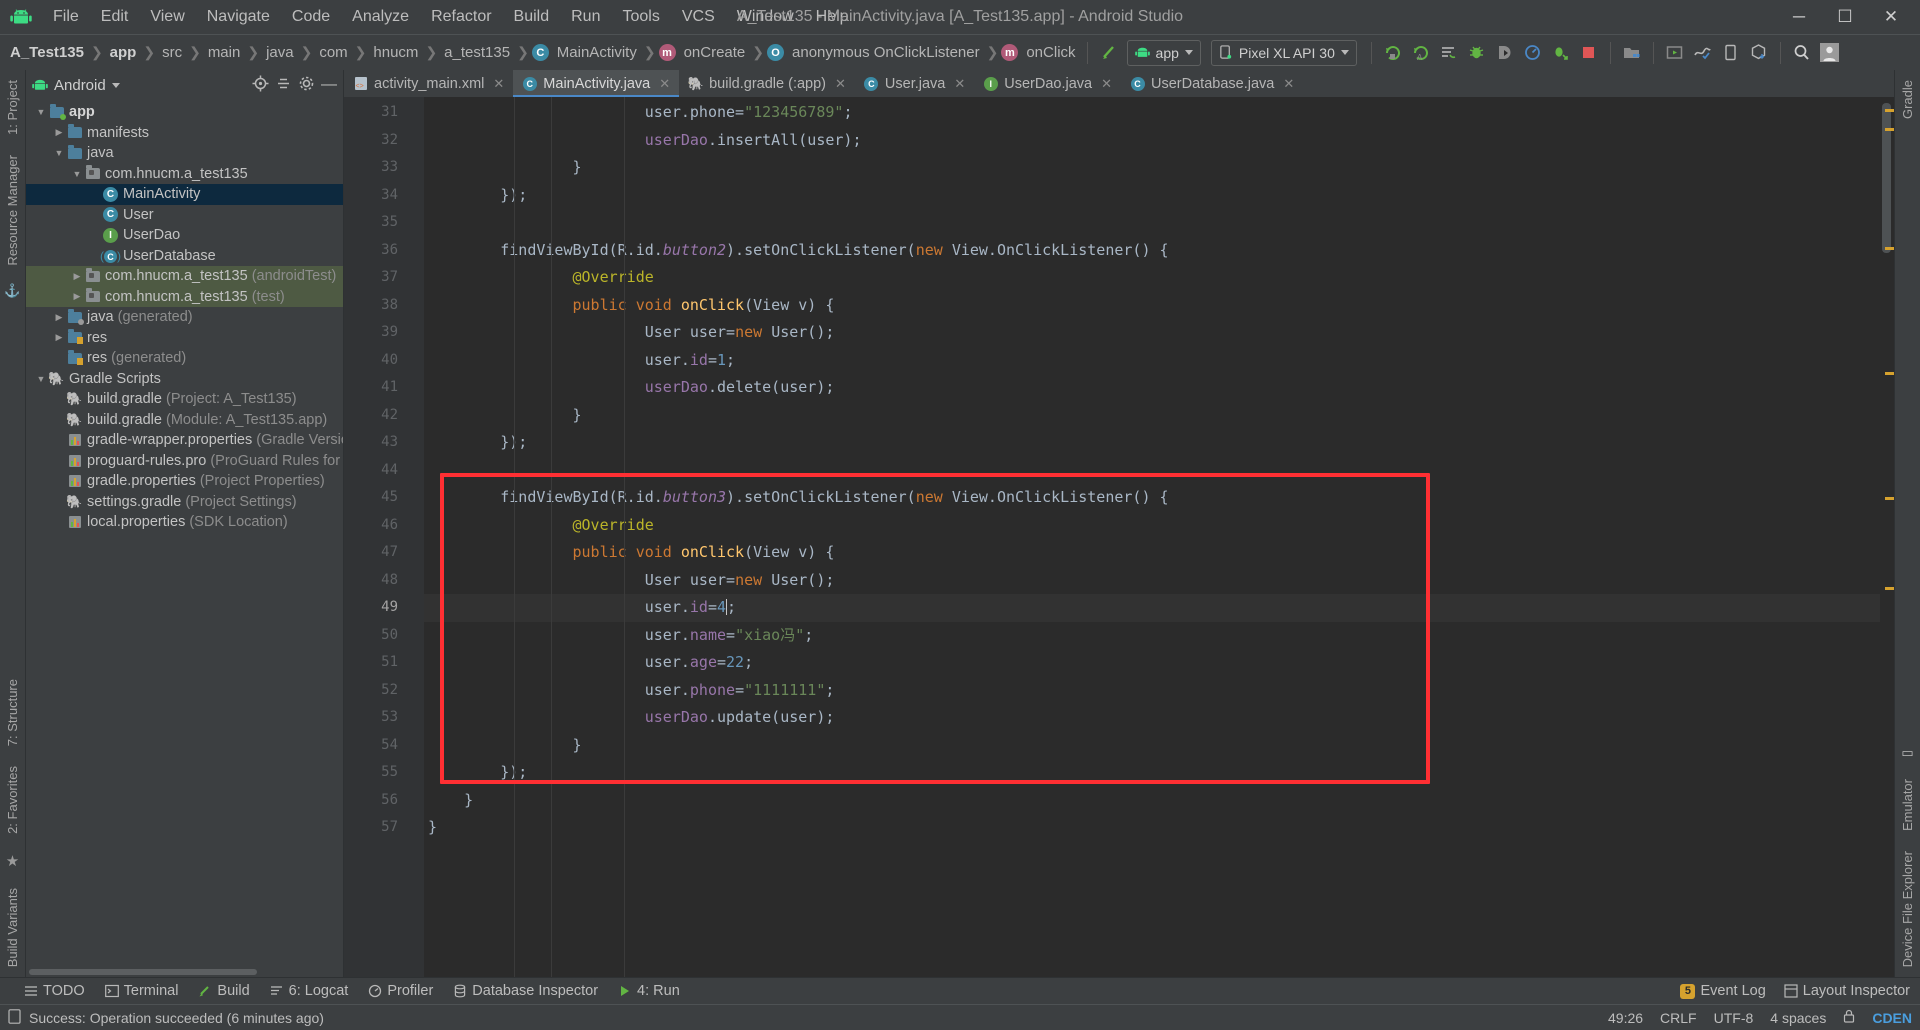 This screenshot has height=1030, width=1920. I want to click on line-number: 54-, so click(384, 746).